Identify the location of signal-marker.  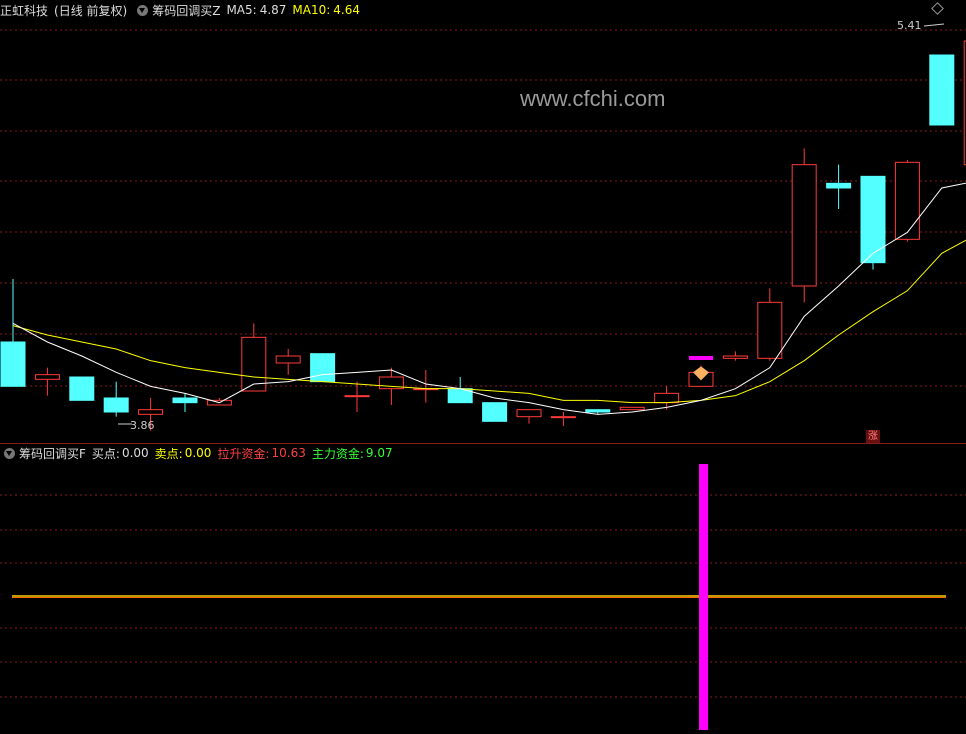
(701, 358).